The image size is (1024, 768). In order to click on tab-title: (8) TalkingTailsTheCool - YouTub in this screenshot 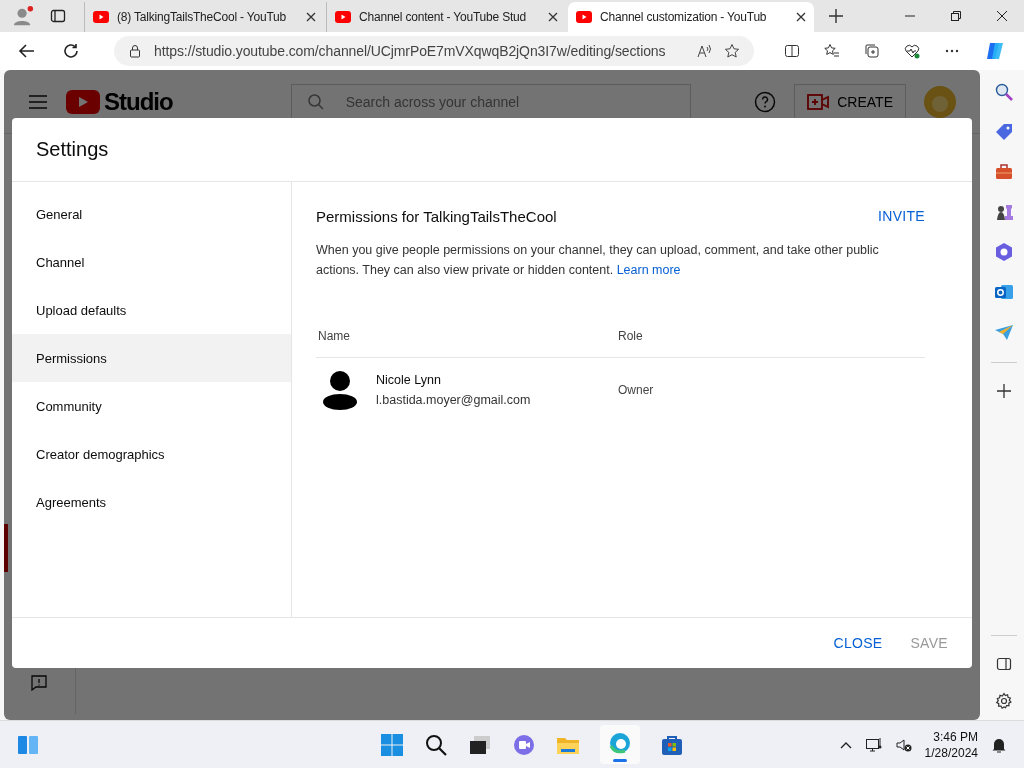, I will do `click(202, 17)`.